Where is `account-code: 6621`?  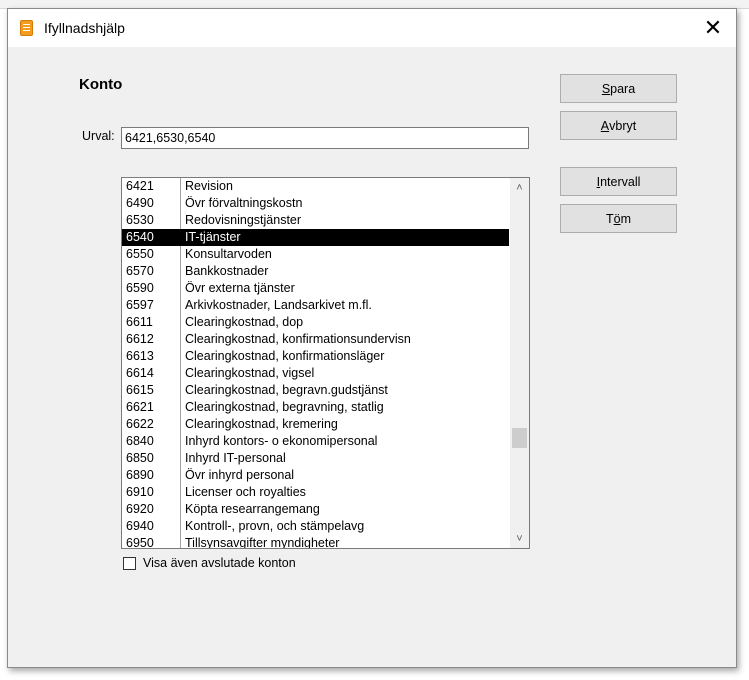
account-code: 6621 is located at coordinates (140, 407).